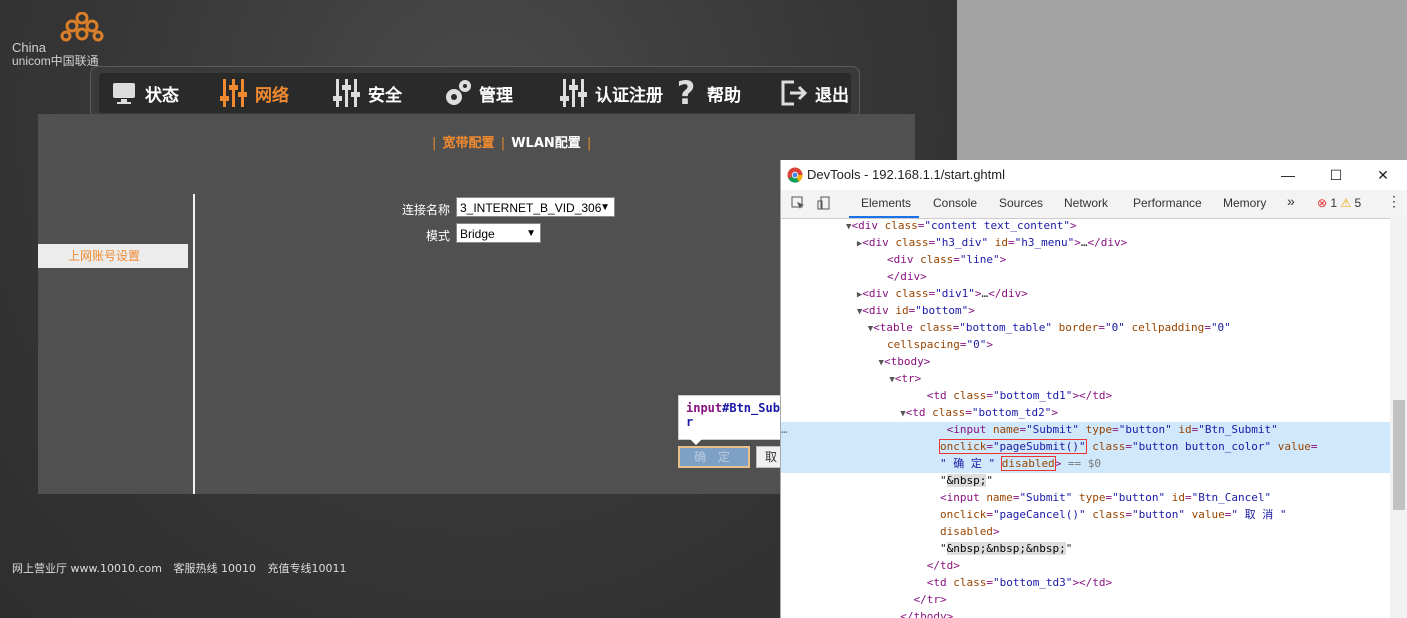 The height and width of the screenshot is (618, 1407). What do you see at coordinates (458, 93) in the screenshot?
I see `gears-icon` at bounding box center [458, 93].